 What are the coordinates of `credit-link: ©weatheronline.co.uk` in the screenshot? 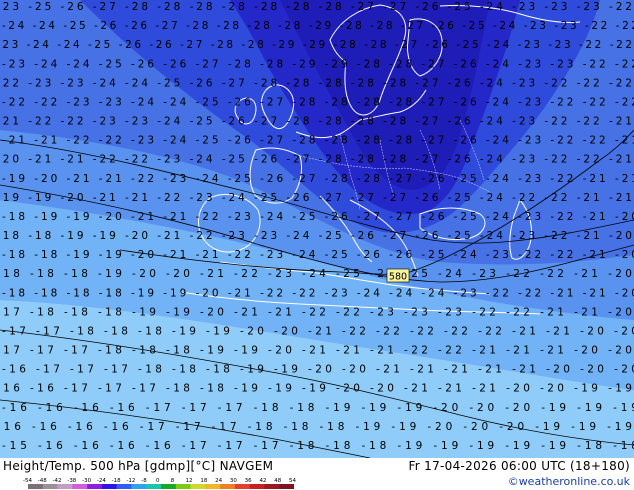 It's located at (569, 481).